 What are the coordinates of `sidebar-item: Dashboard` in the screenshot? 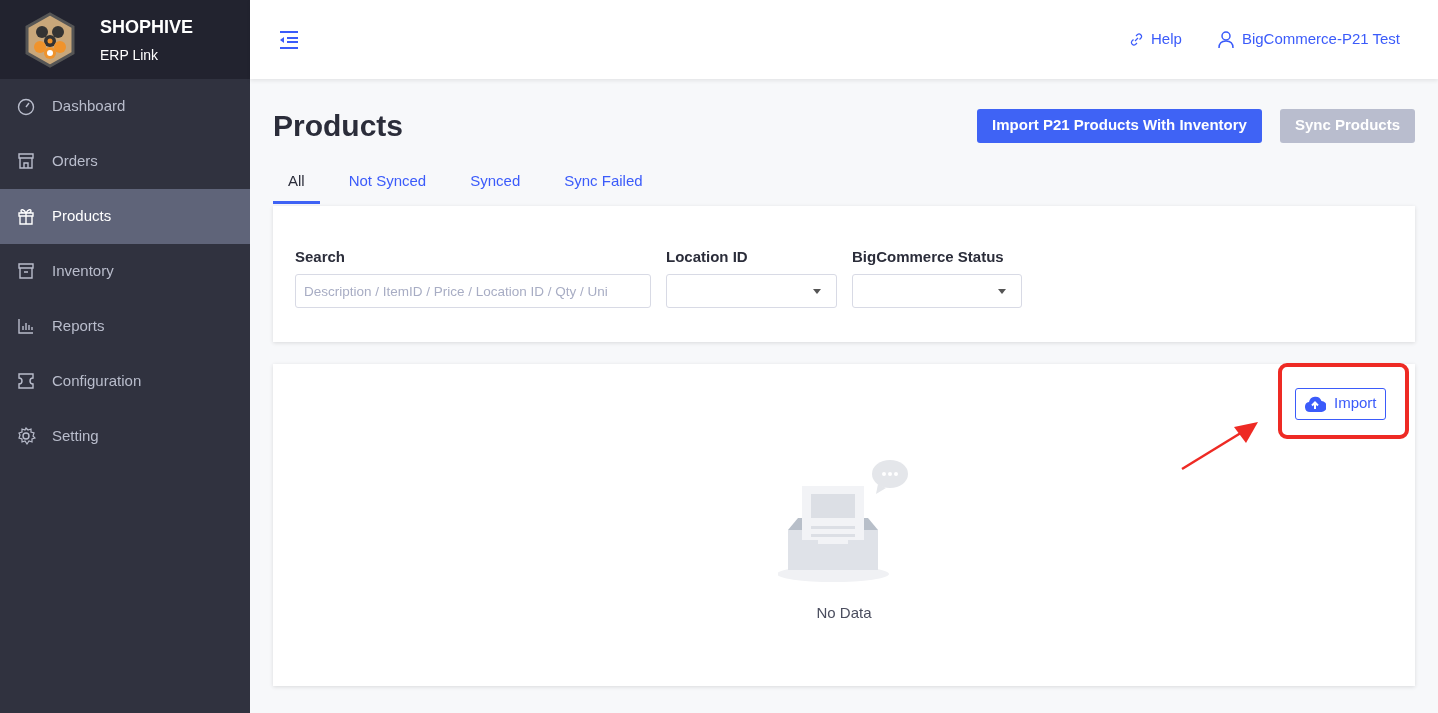 It's located at (125, 106).